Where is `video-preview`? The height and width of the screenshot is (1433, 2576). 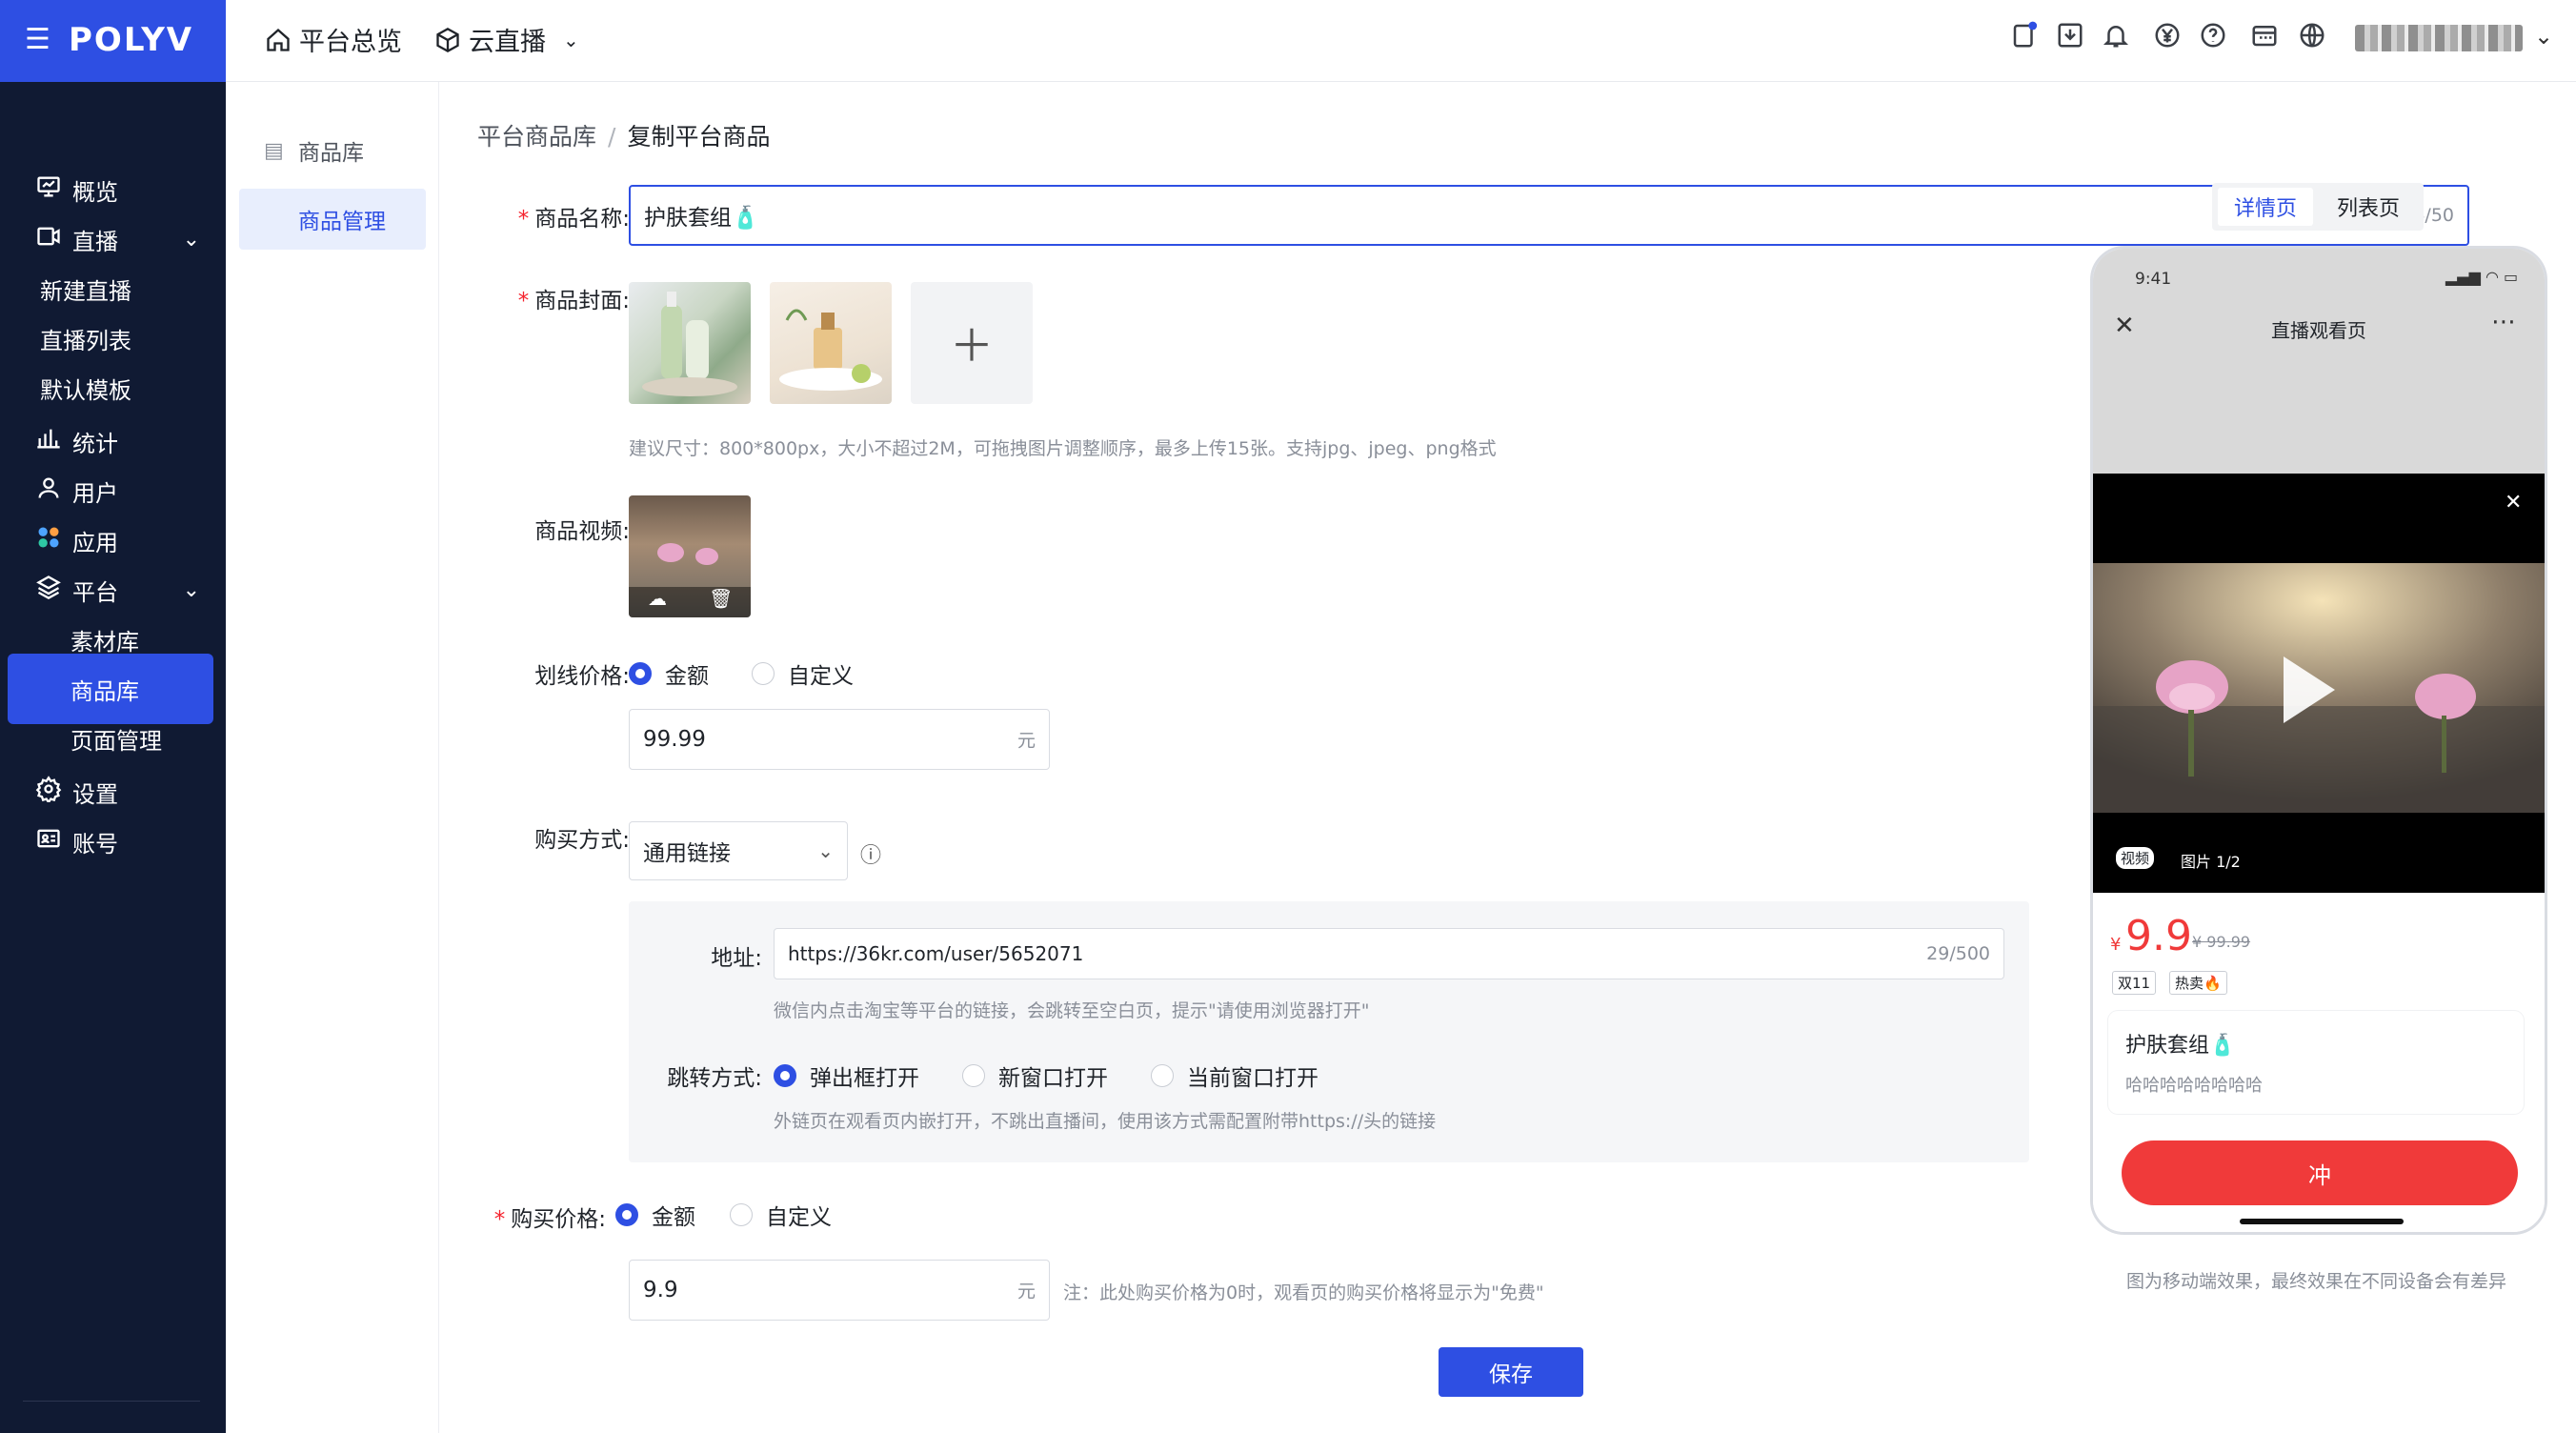 video-preview is located at coordinates (2319, 688).